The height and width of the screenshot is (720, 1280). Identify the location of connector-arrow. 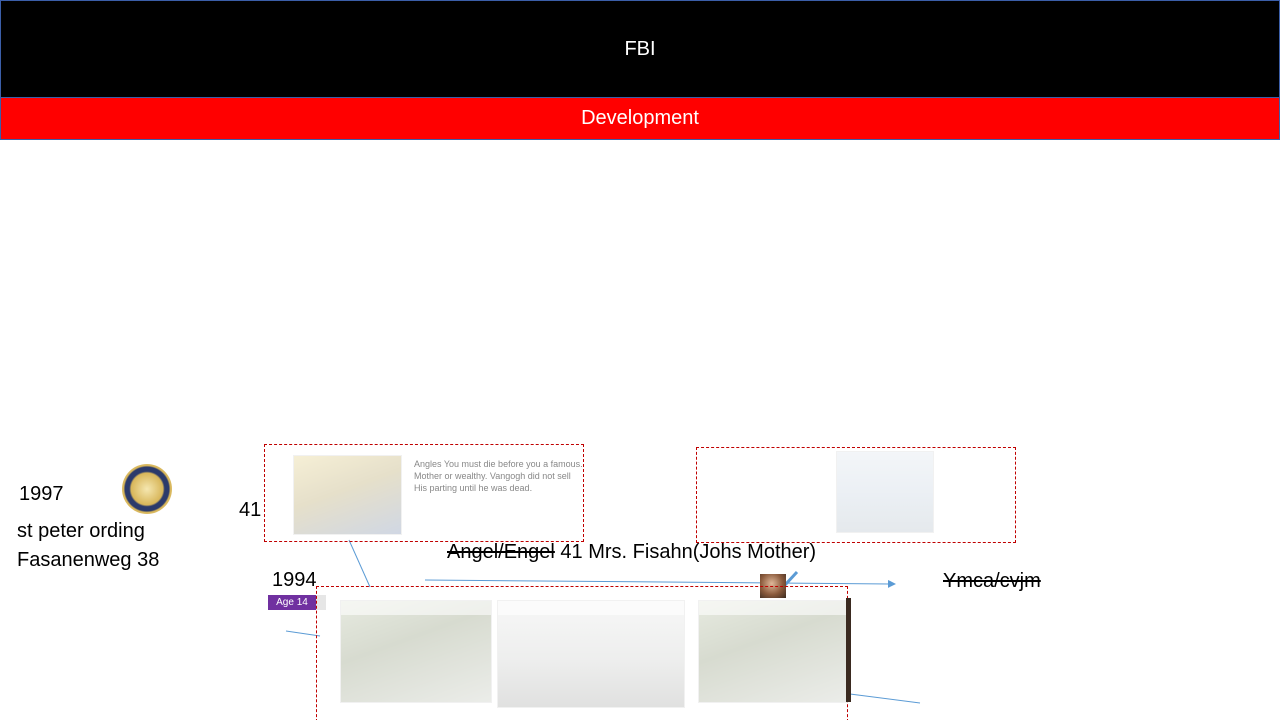
(660, 583).